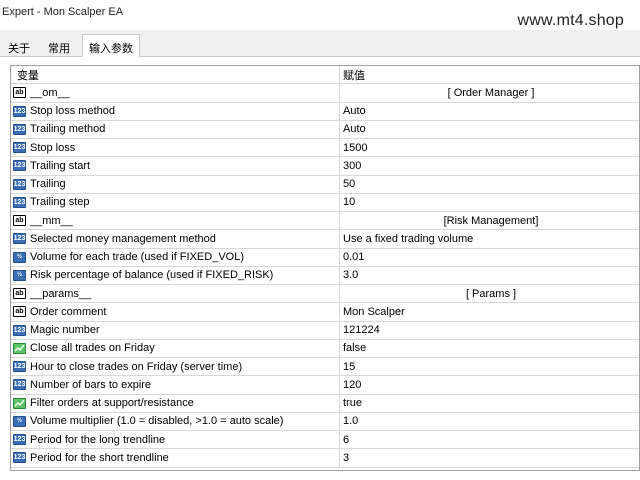 The width and height of the screenshot is (640, 480). Describe the element at coordinates (175, 348) in the screenshot. I see `variable-cell: Close all trades on Friday` at that location.